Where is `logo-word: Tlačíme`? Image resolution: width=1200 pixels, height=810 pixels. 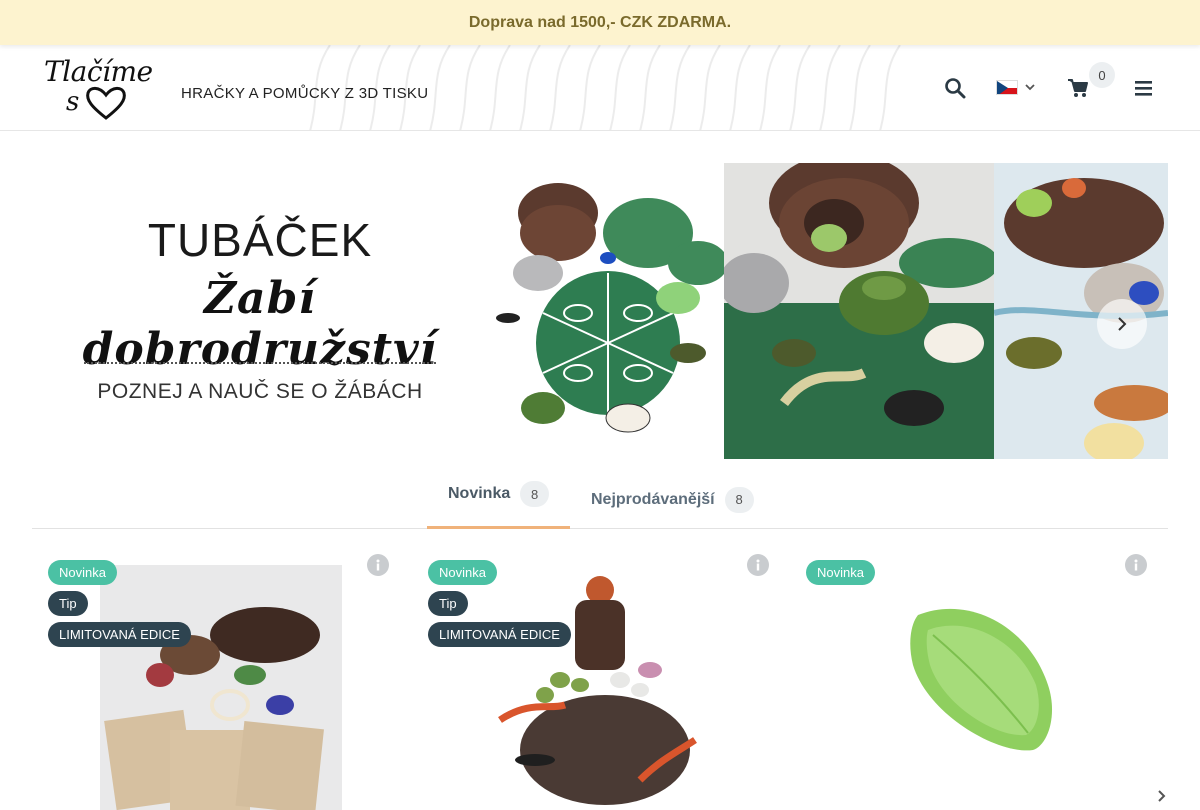 logo-word: Tlačíme is located at coordinates (98, 71).